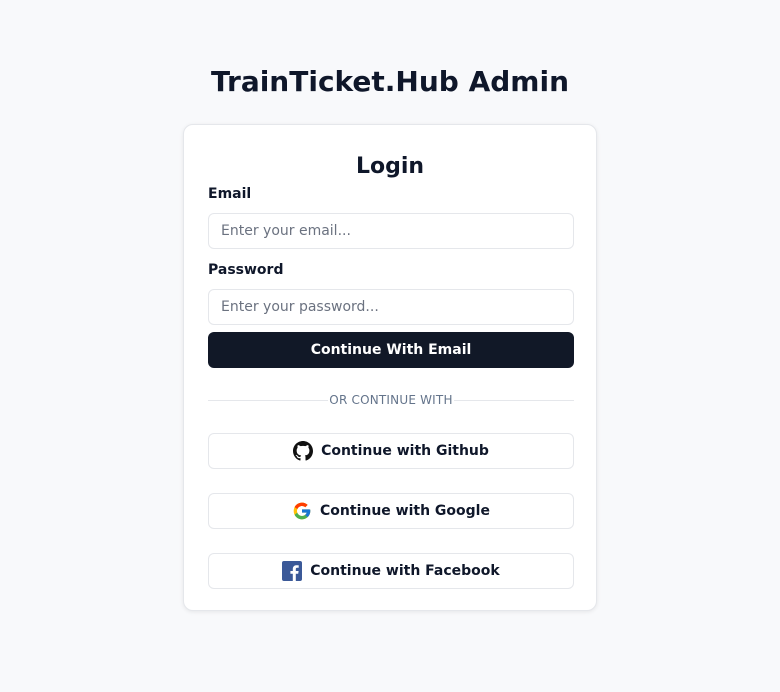 The height and width of the screenshot is (692, 780). Describe the element at coordinates (302, 511) in the screenshot. I see `google-icon` at that location.